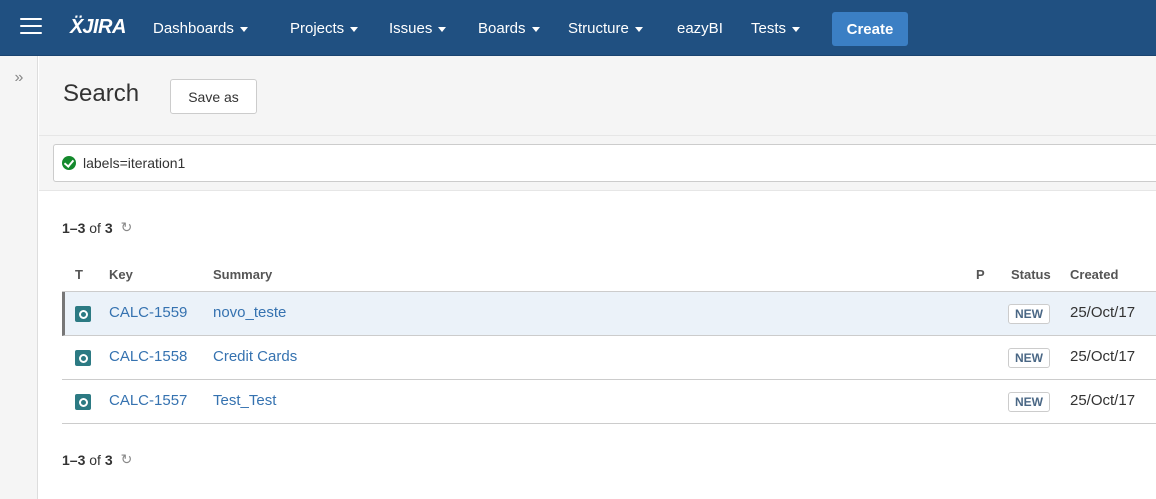 This screenshot has height=499, width=1156. Describe the element at coordinates (1031, 274) in the screenshot. I see `column-header-status: Status` at that location.